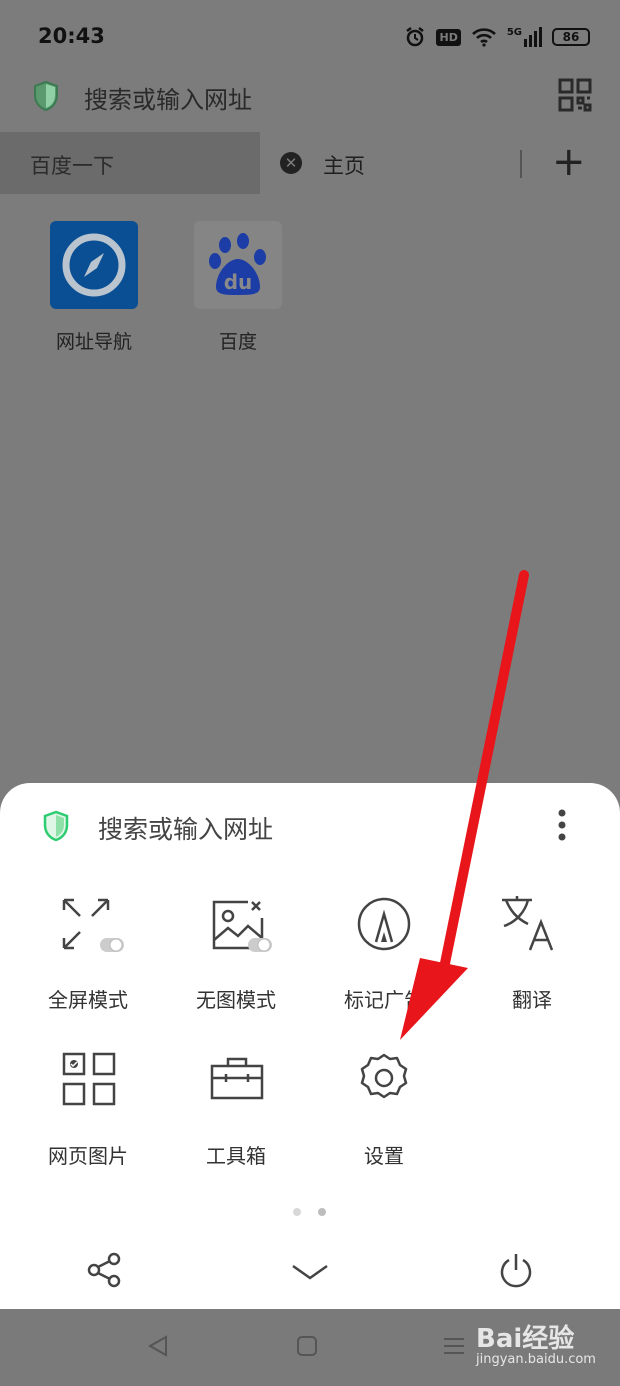 The height and width of the screenshot is (1386, 620). I want to click on status-icons: HD 5G 86, so click(497, 37).